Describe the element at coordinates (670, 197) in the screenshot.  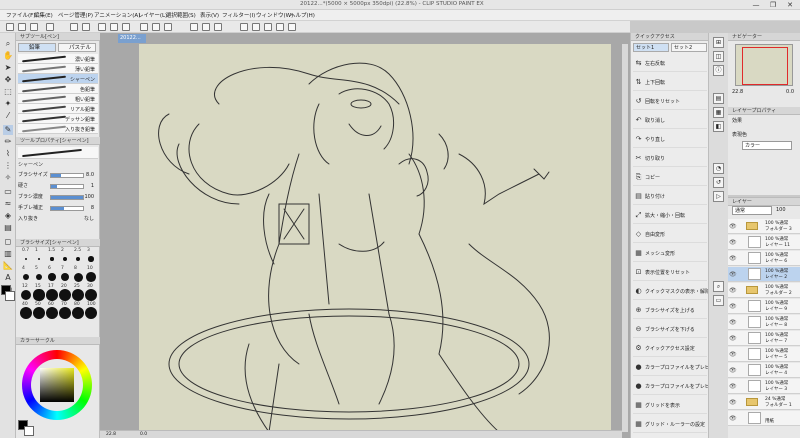
I see `quick-access-item: ▤ 貼り付け` at that location.